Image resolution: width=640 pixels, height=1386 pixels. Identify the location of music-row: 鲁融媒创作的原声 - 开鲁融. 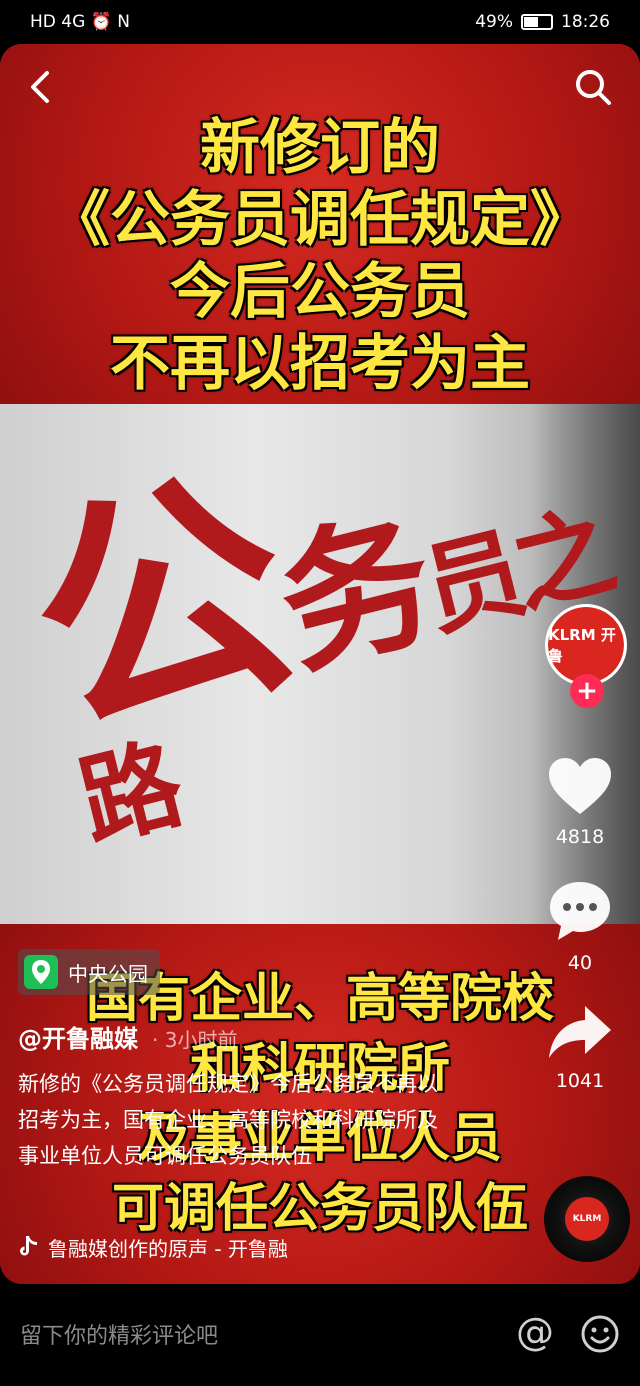
(188, 1247).